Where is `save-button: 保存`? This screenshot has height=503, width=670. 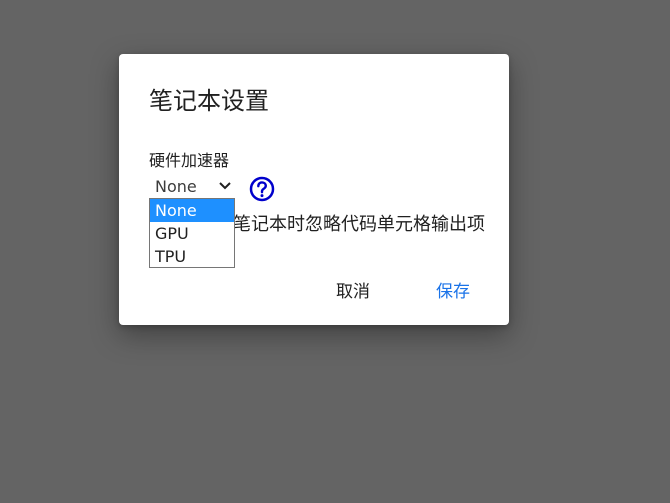 save-button: 保存 is located at coordinates (453, 292).